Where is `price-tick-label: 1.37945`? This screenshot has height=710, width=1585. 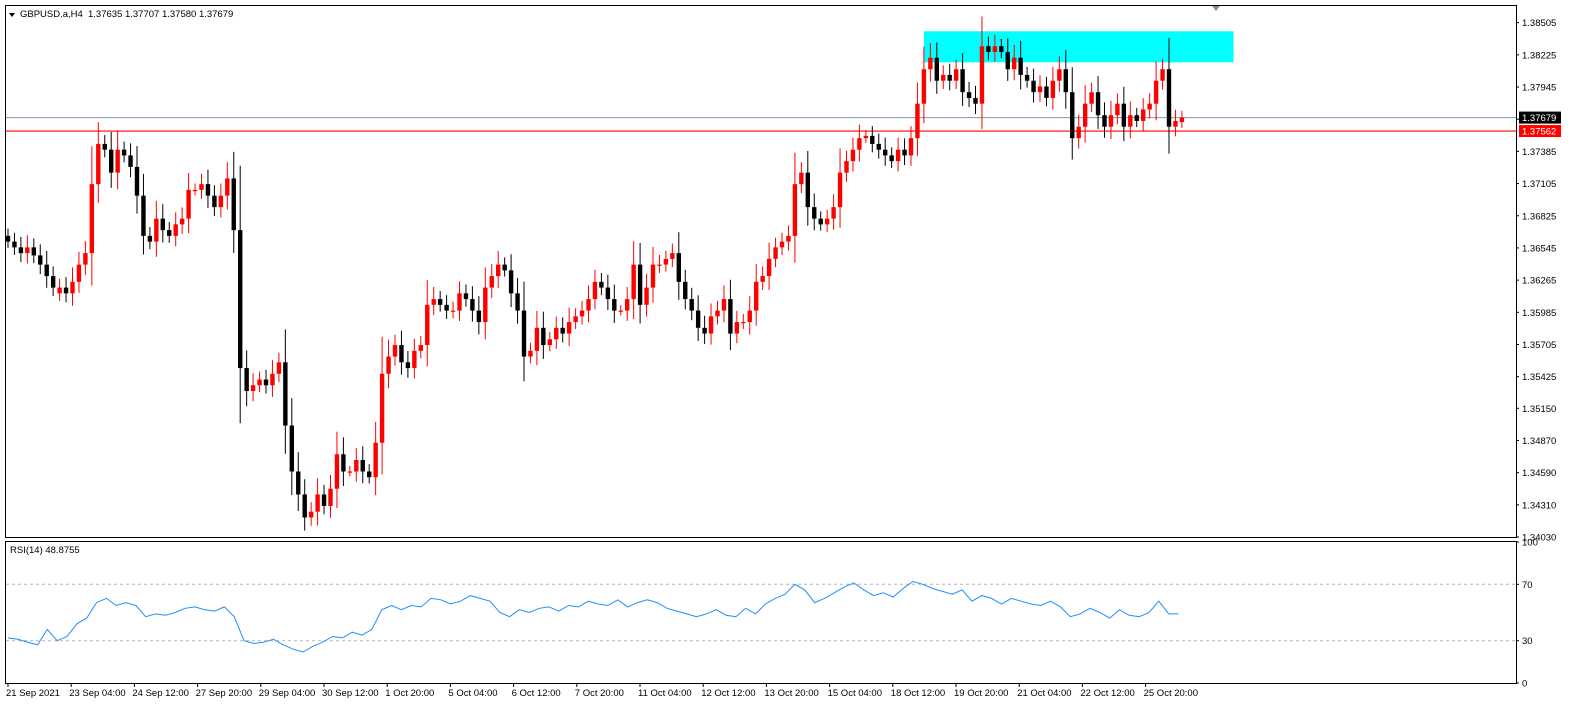
price-tick-label: 1.37945 is located at coordinates (1539, 88).